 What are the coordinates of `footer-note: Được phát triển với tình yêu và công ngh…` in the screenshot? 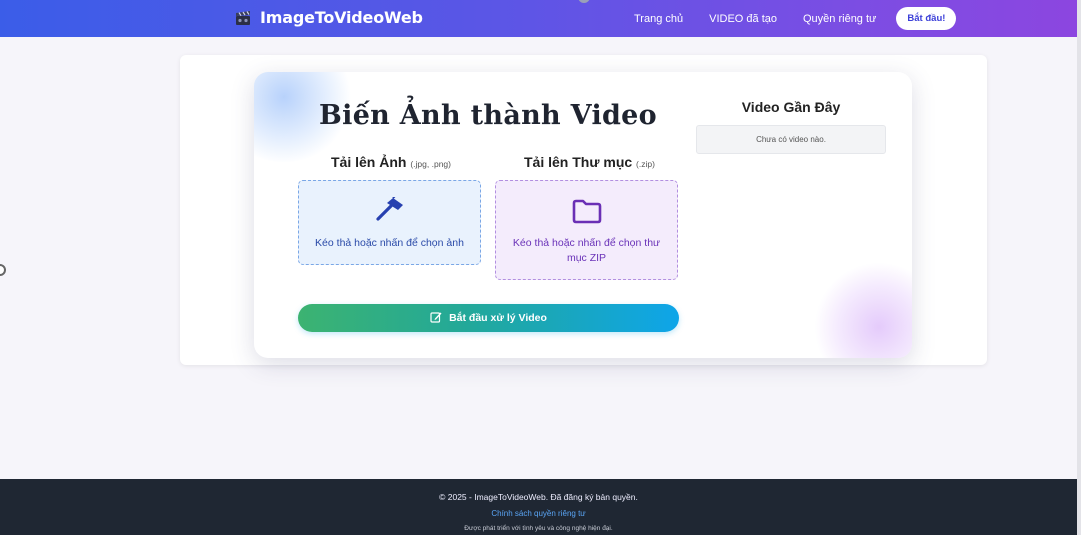 It's located at (538, 528).